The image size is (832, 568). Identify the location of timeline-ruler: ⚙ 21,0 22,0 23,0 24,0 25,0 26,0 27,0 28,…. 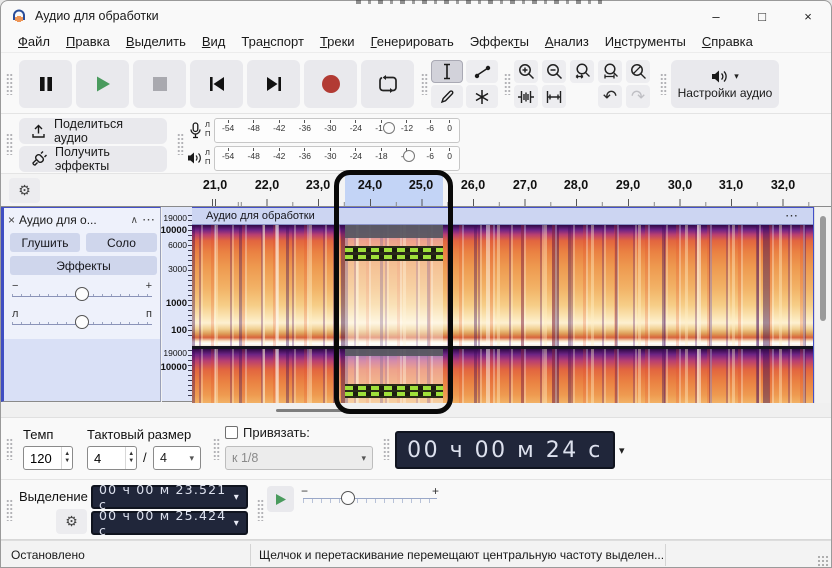
(416, 190).